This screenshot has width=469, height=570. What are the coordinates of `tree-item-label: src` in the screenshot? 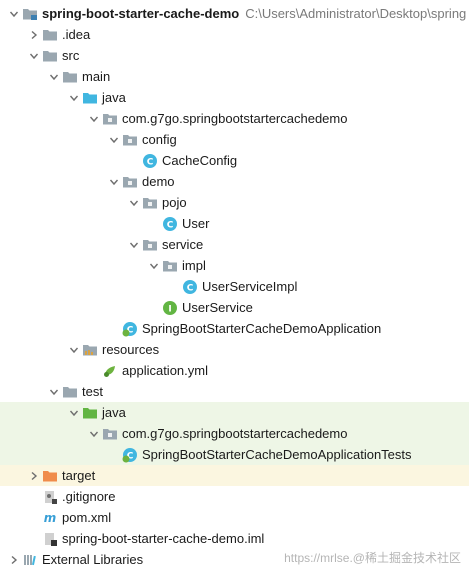 It's located at (71, 55).